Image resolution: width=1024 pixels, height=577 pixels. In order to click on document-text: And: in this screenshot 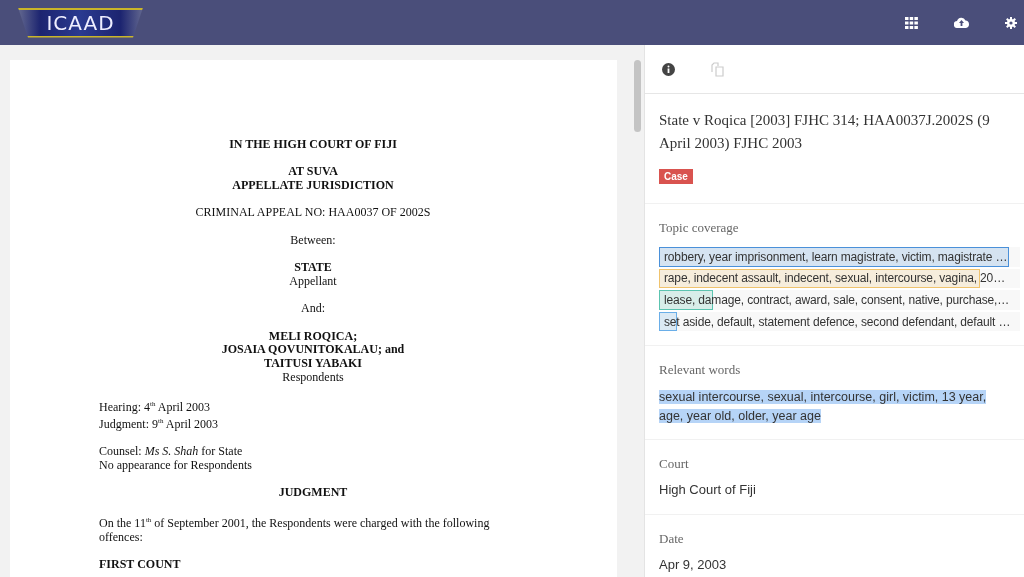, I will do `click(313, 309)`.